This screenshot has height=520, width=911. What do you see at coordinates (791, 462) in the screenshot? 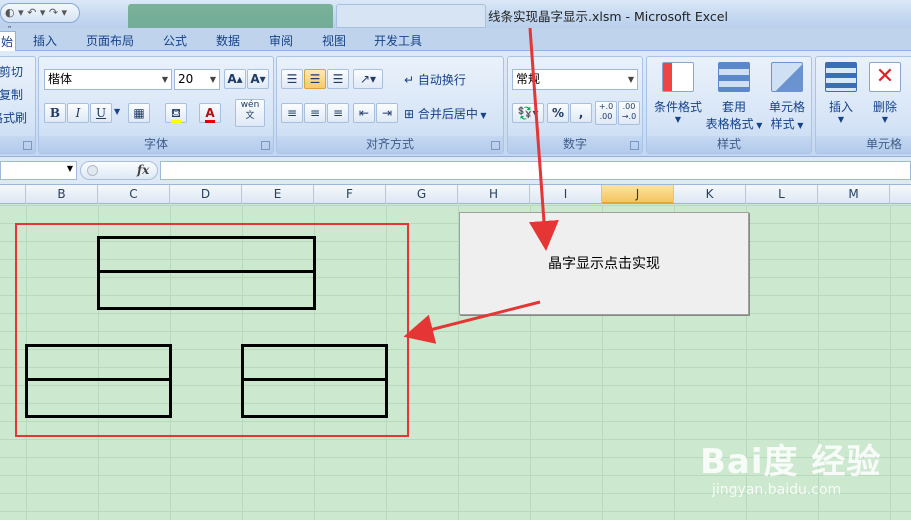
I see `watermark-logo: Bai度 经验` at bounding box center [791, 462].